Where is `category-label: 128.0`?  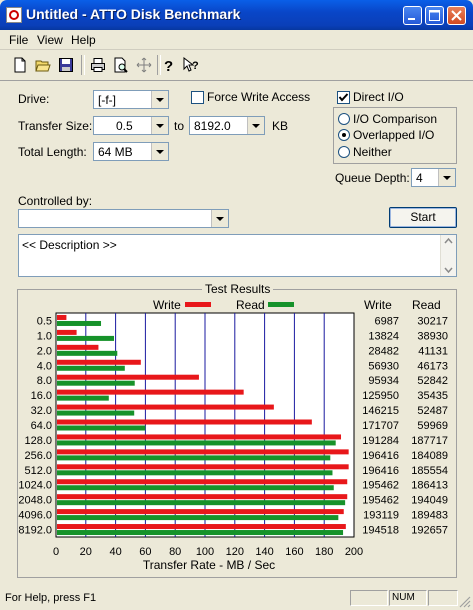 category-label: 128.0 is located at coordinates (38, 441).